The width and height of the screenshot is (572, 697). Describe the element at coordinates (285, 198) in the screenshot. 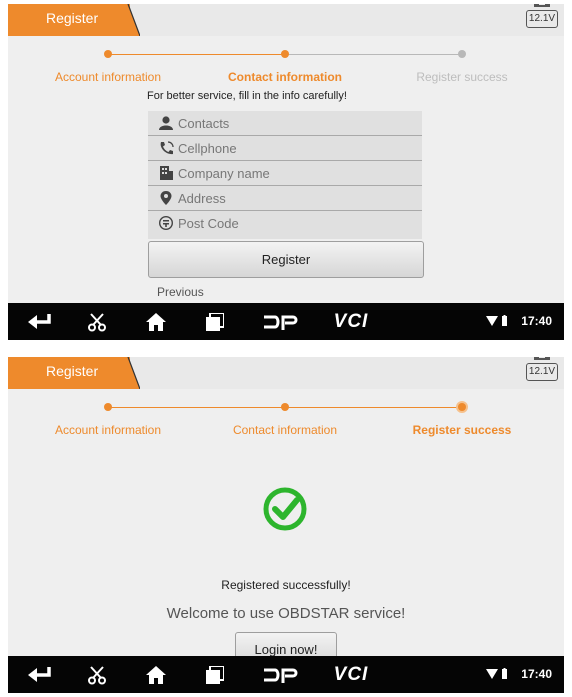

I see `address-field: Address` at that location.